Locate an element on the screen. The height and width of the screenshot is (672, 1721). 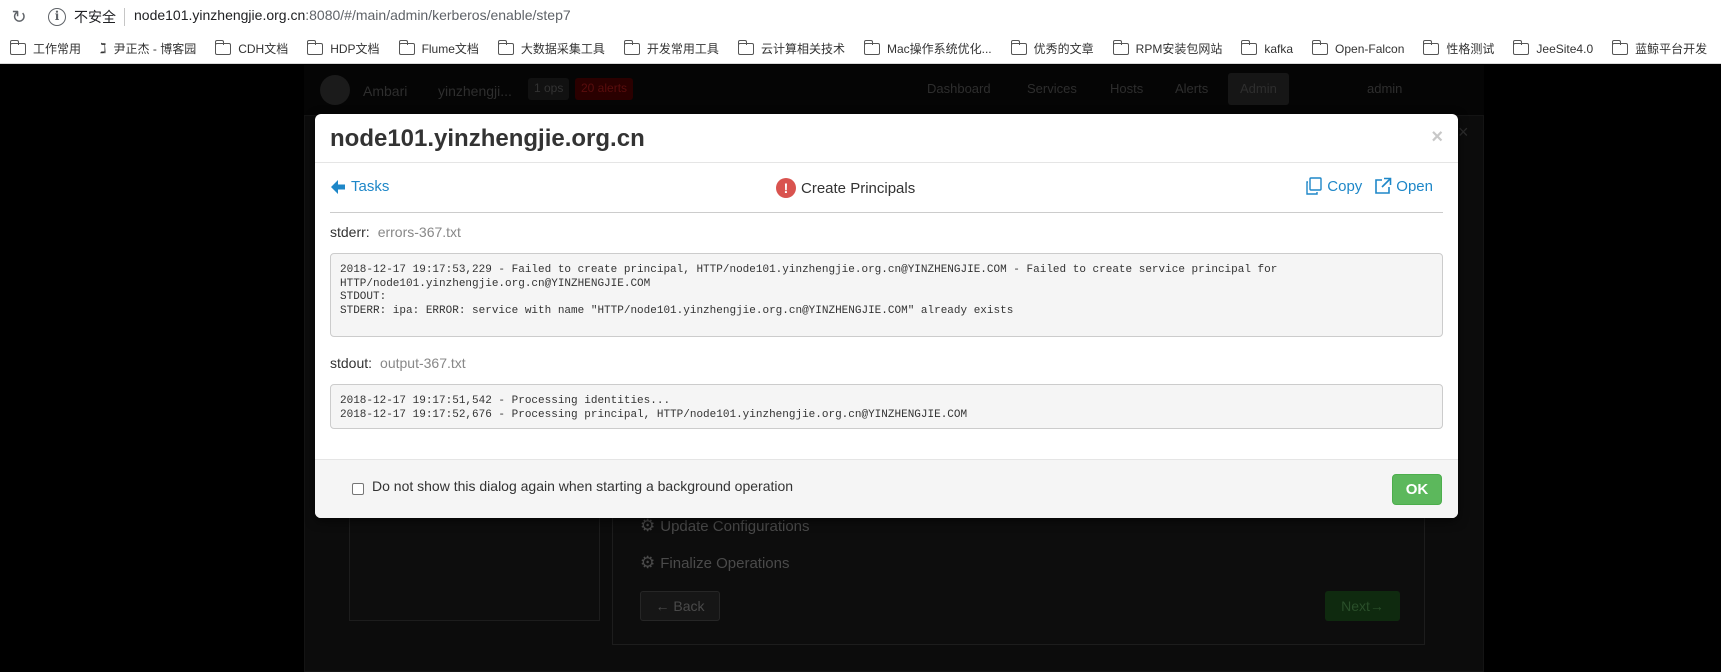
bookmark-item: HDP文档 is located at coordinates (342, 48).